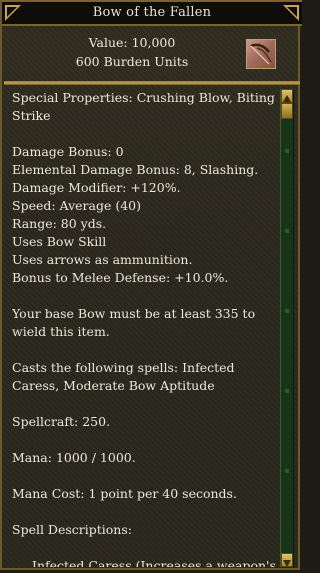 The height and width of the screenshot is (573, 320). What do you see at coordinates (152, 83) in the screenshot?
I see `header-divider` at bounding box center [152, 83].